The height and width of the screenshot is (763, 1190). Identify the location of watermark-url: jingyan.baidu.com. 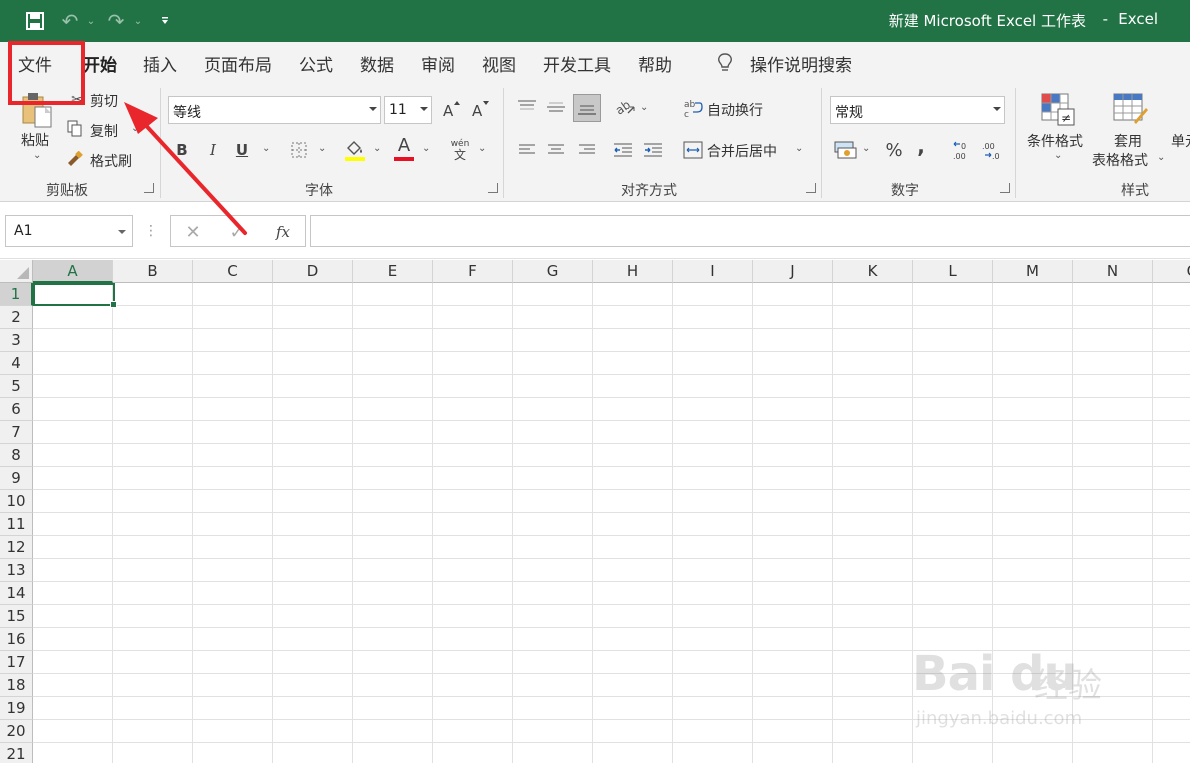
(999, 718).